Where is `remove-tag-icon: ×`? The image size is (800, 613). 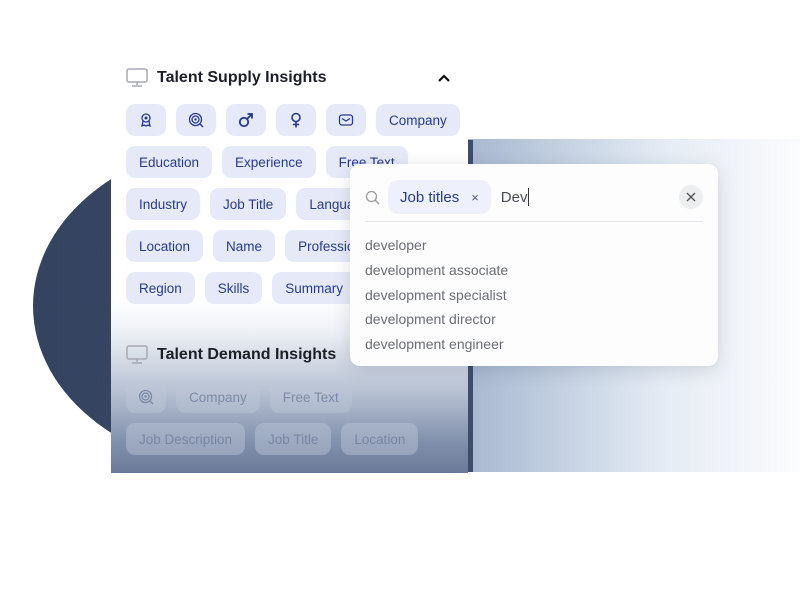 remove-tag-icon: × is located at coordinates (475, 197).